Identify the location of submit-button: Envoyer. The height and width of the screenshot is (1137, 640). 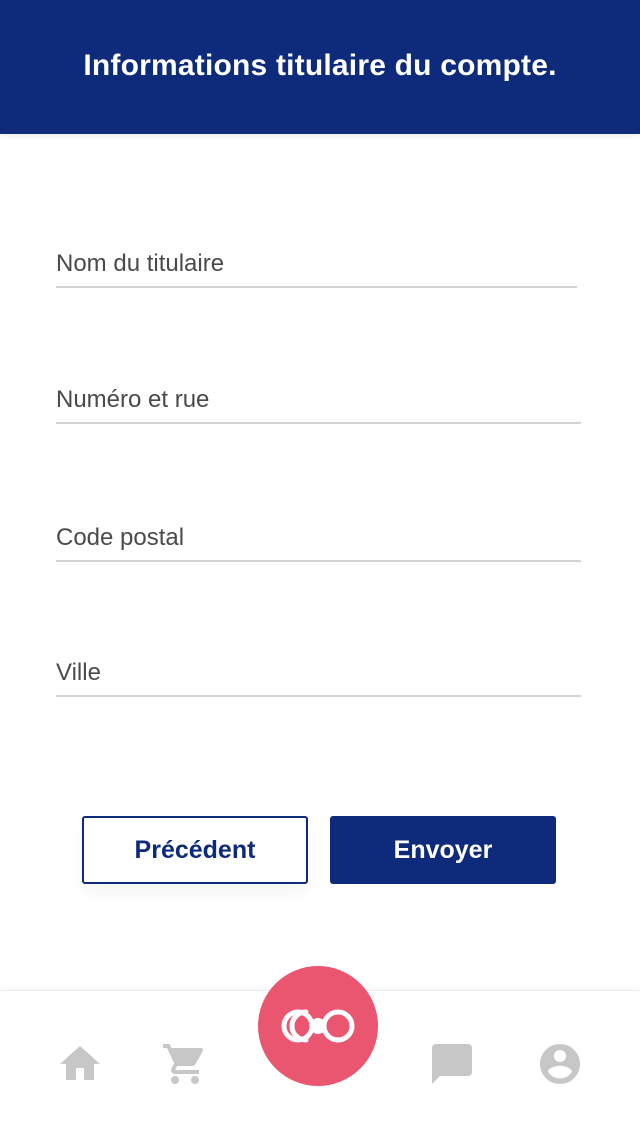
(443, 850).